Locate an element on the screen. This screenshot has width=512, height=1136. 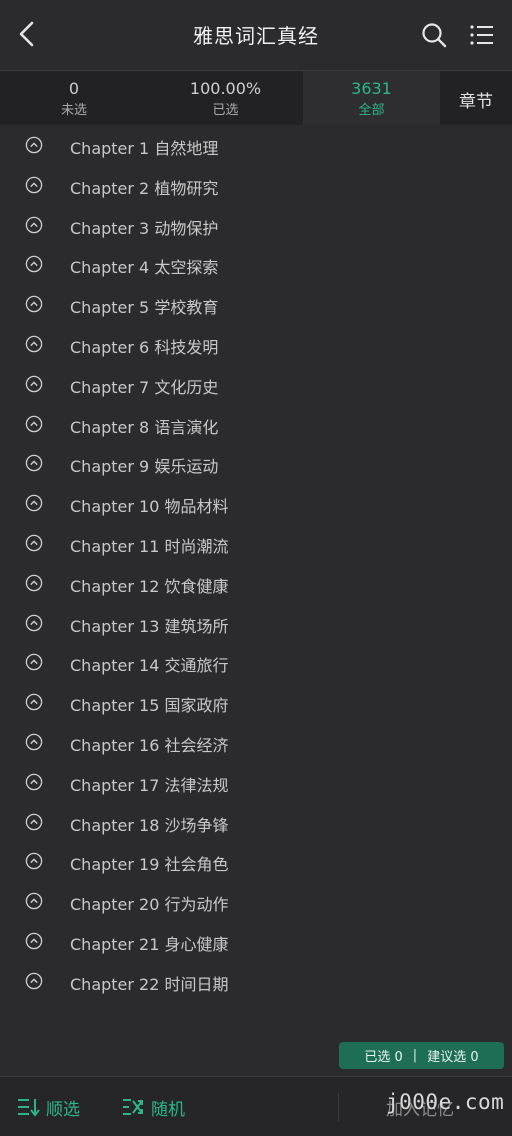
all-label: 全部 is located at coordinates (371, 110).